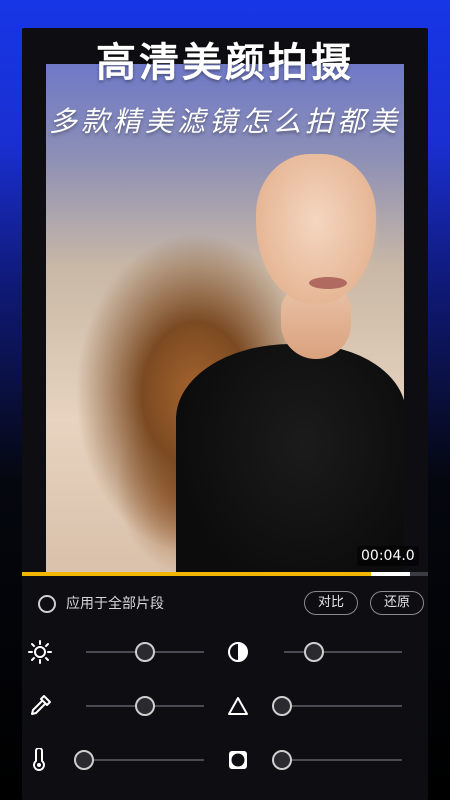 The image size is (450, 800). What do you see at coordinates (141, 760) in the screenshot?
I see `temperature-track` at bounding box center [141, 760].